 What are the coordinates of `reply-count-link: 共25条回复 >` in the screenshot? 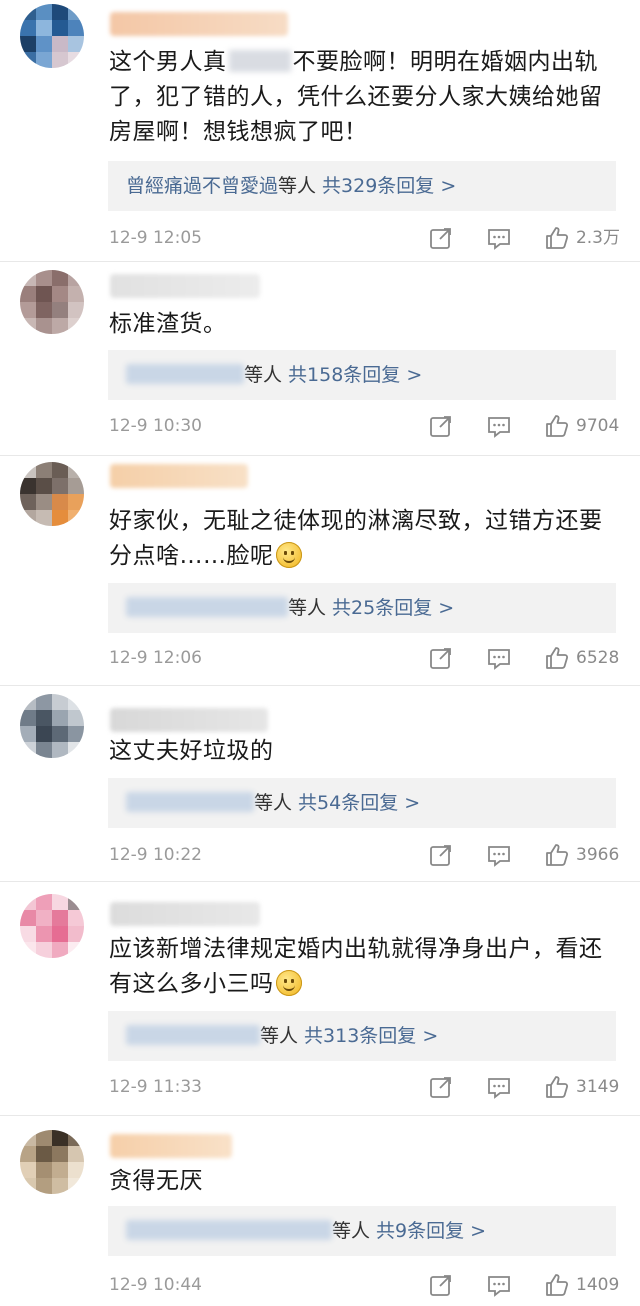 It's located at (393, 608).